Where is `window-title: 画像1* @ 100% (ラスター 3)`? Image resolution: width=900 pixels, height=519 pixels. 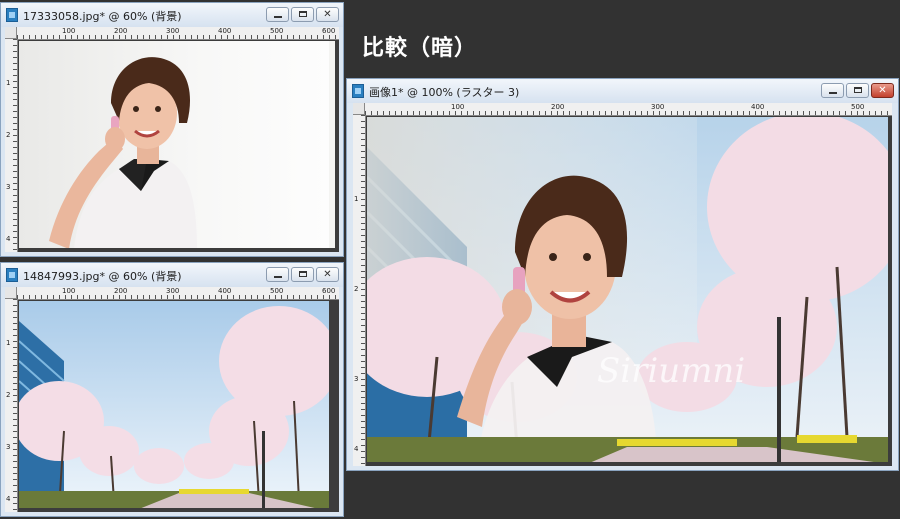
window-title: 画像1* @ 100% (ラスター 3) is located at coordinates (444, 92).